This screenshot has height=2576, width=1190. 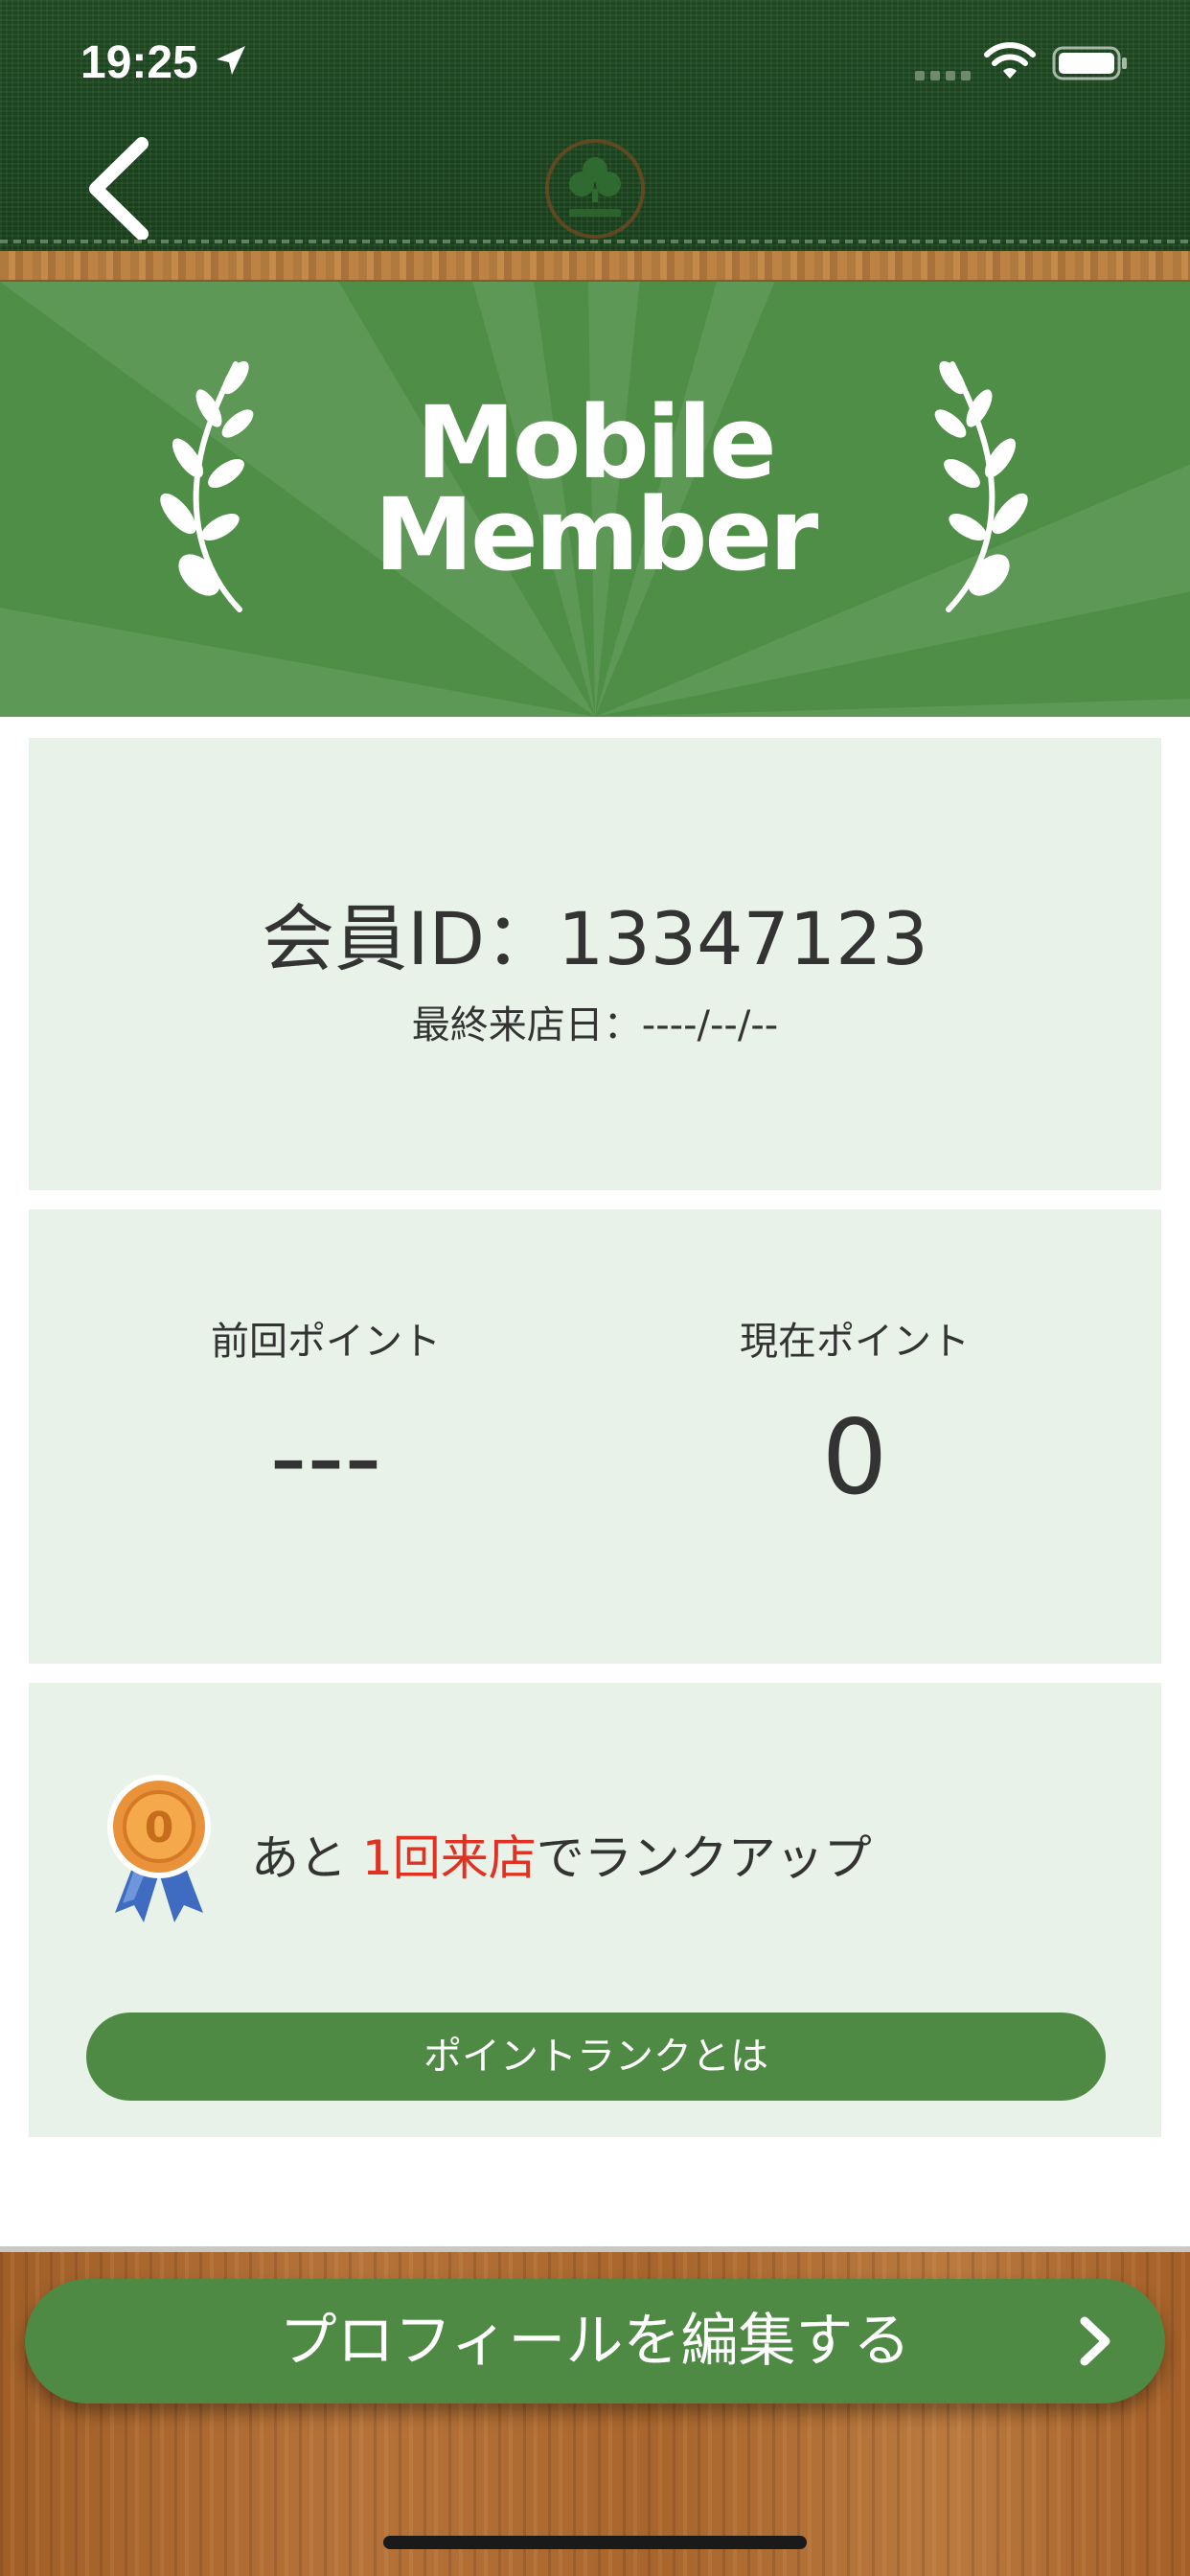 I want to click on previous-points-column: 前回ポイント ---, so click(x=326, y=1415).